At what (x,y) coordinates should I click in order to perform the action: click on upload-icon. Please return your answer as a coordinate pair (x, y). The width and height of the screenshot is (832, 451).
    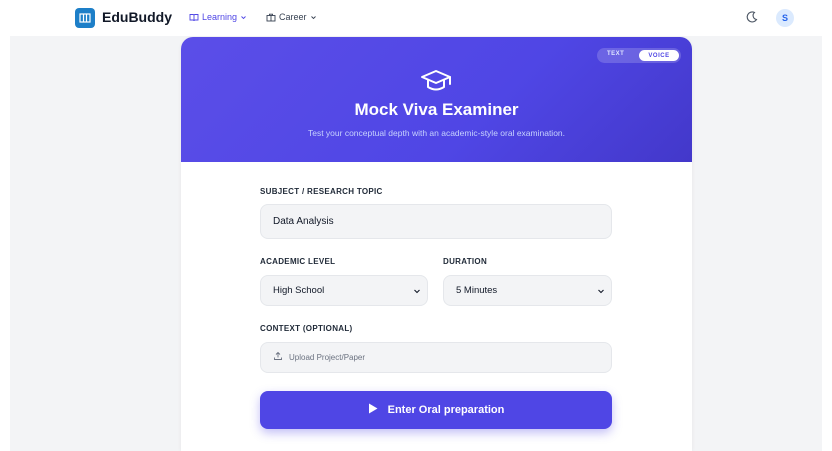
    Looking at the image, I should click on (278, 357).